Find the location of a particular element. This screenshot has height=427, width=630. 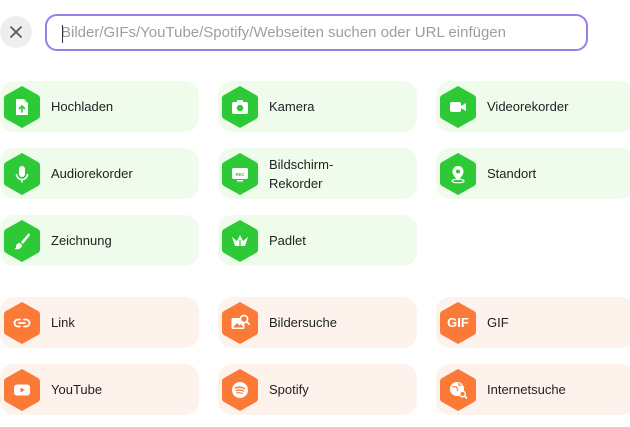

tile-label: Internetsuche is located at coordinates (526, 389).